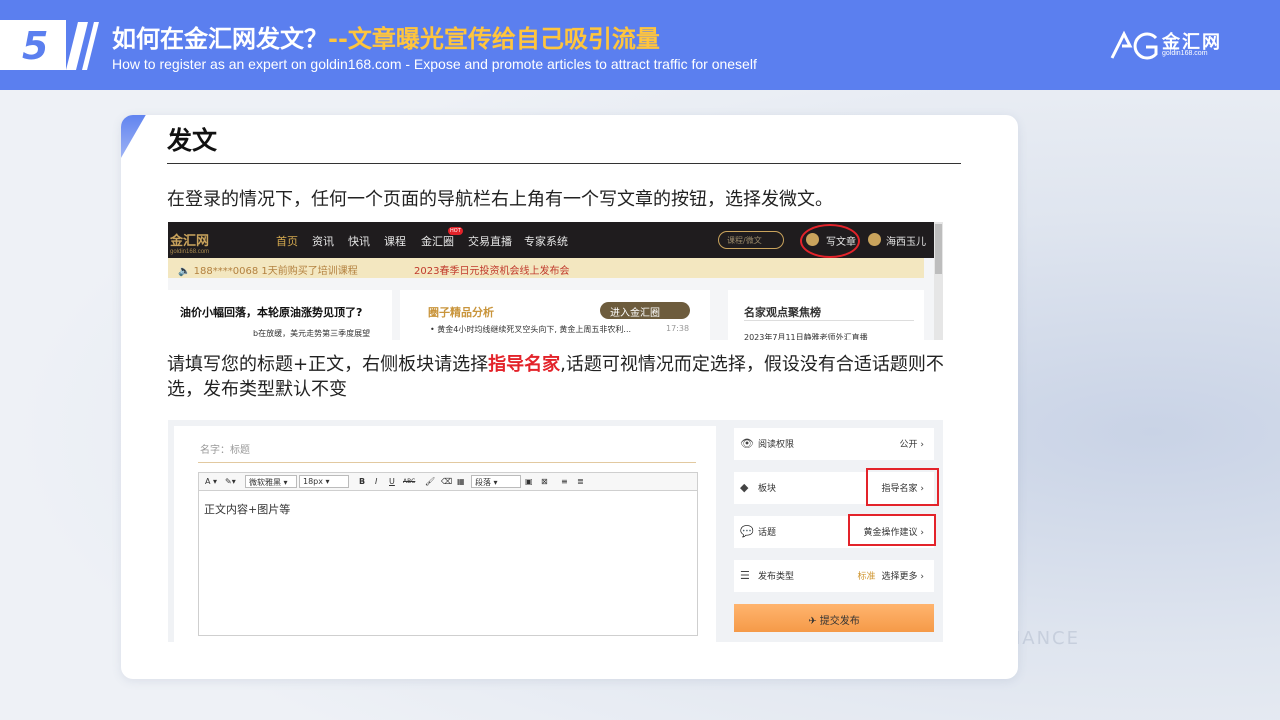 The width and height of the screenshot is (1280, 720). I want to click on bold-button: B, so click(362, 481).